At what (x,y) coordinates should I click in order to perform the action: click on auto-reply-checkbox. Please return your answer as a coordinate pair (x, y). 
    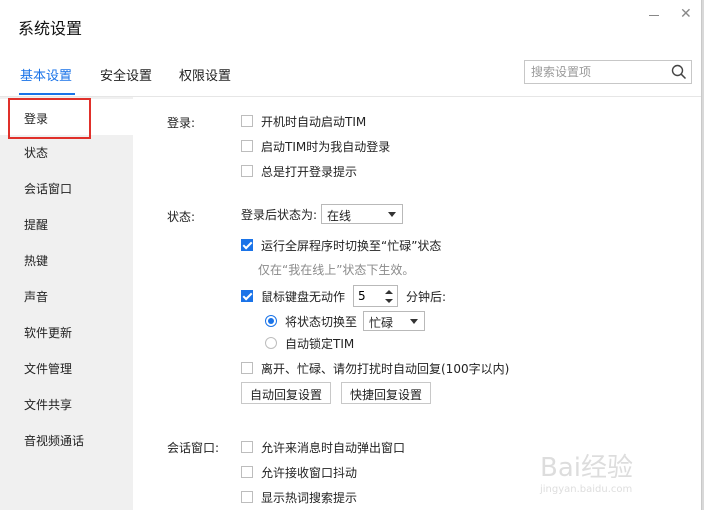
    Looking at the image, I should click on (247, 368).